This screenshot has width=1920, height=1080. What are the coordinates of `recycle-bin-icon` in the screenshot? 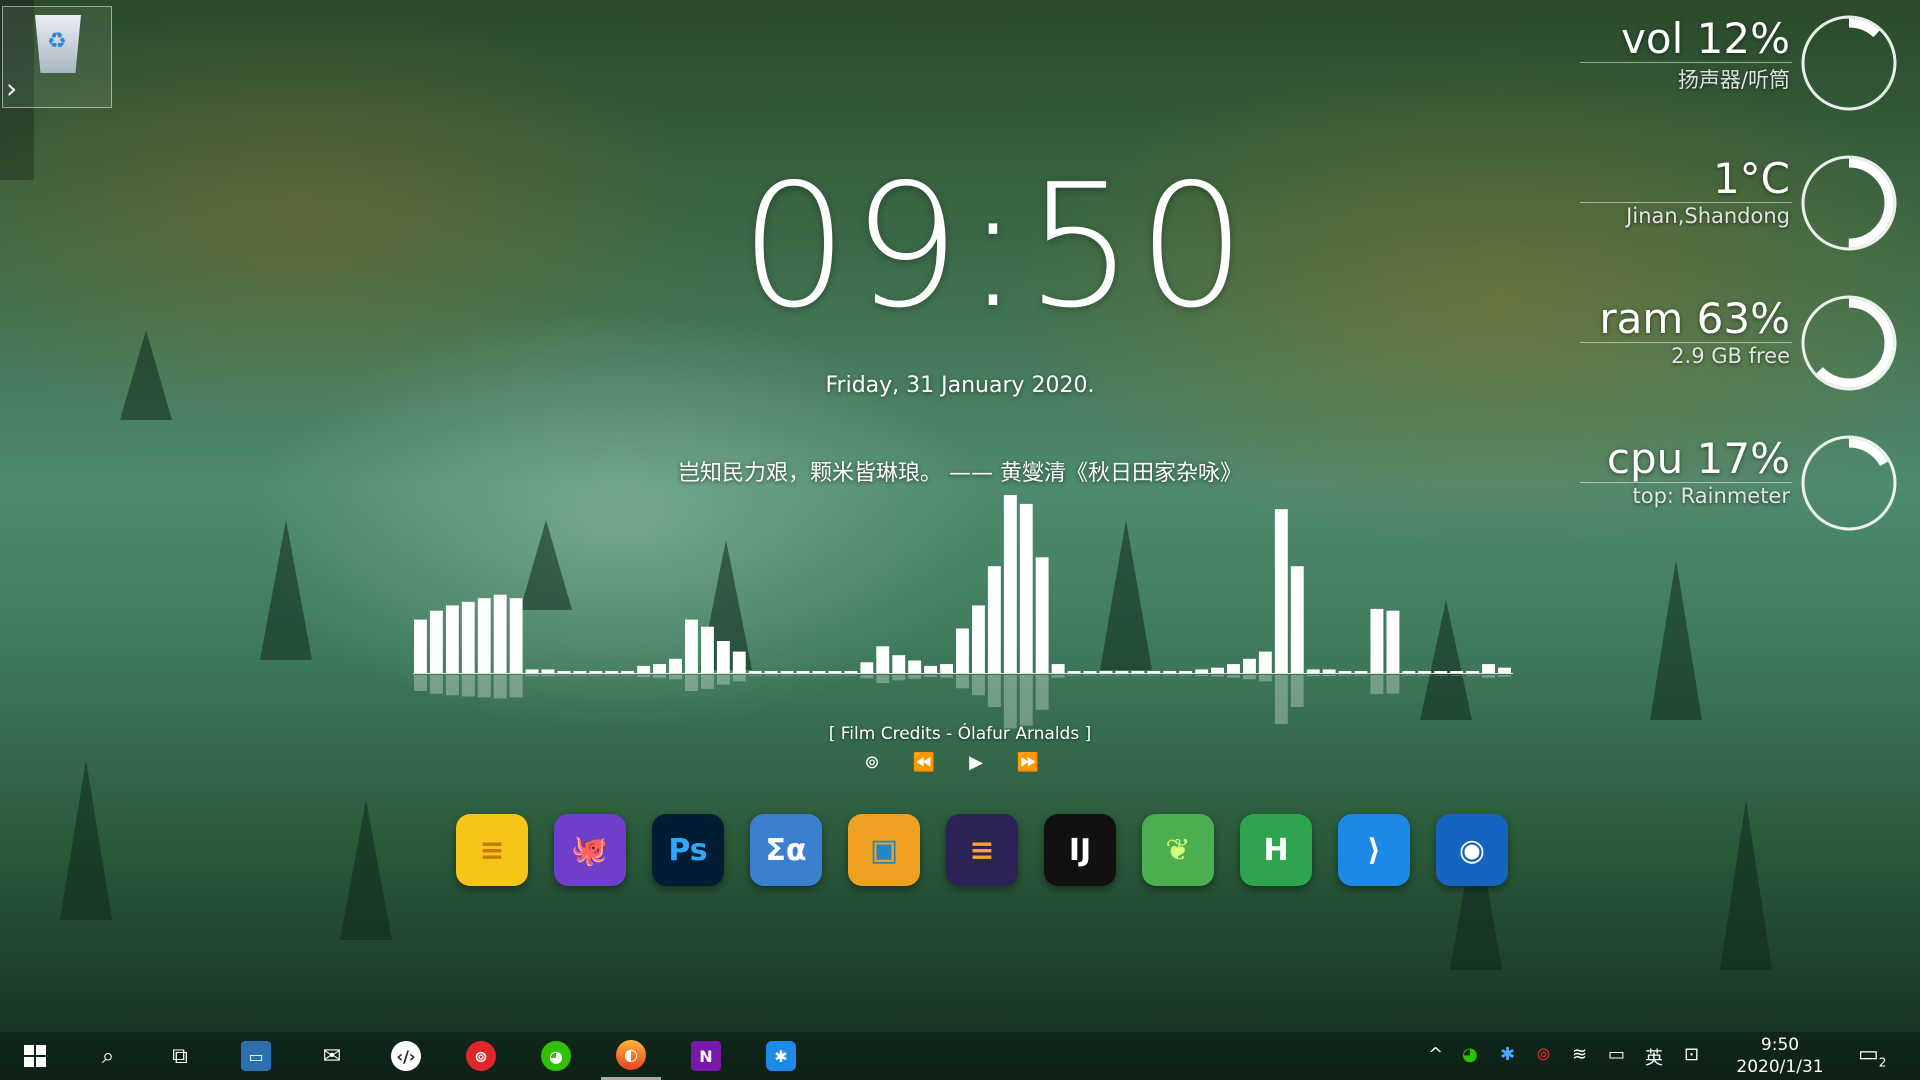 It's located at (58, 44).